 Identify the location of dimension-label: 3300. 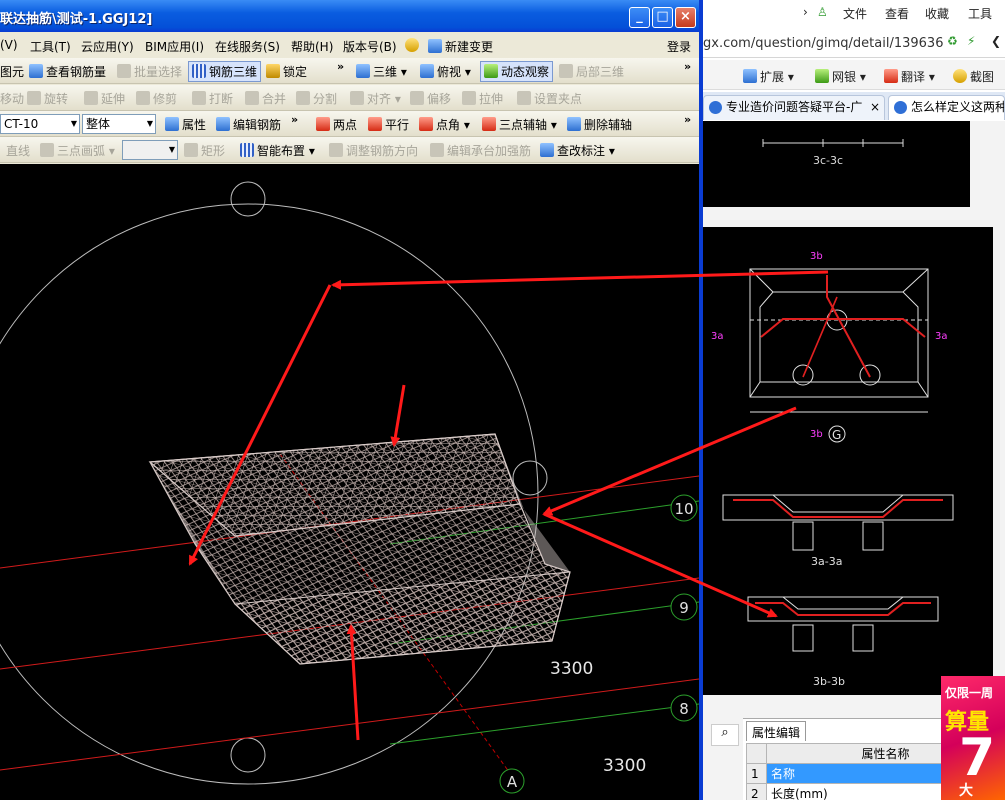
(571, 669).